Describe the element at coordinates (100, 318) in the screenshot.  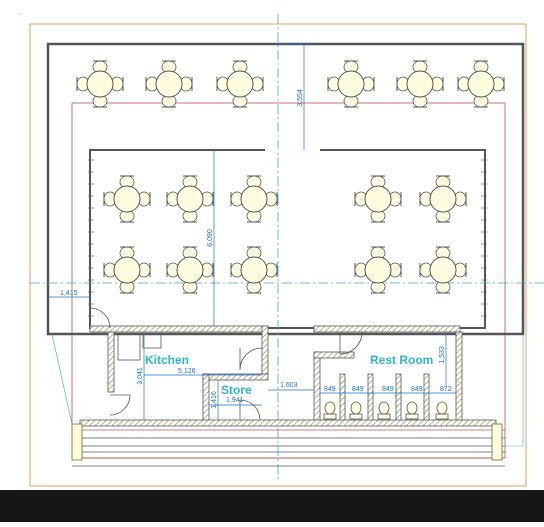
I see `kitchen-door` at that location.